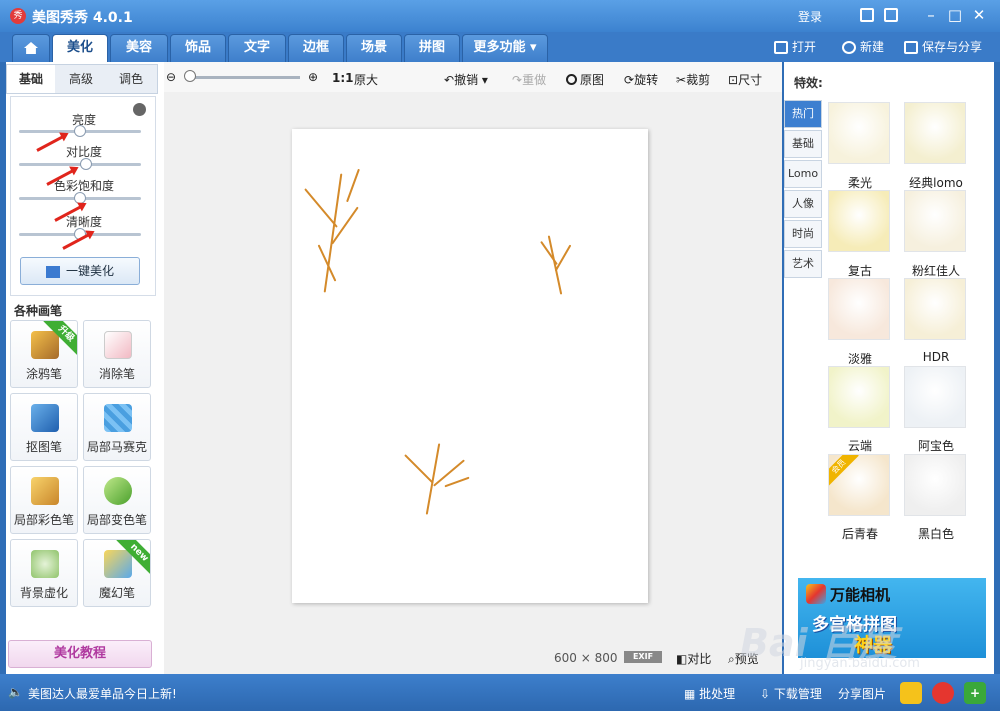  What do you see at coordinates (803, 174) in the screenshot?
I see `effects-tab-lomo: Lomo` at bounding box center [803, 174].